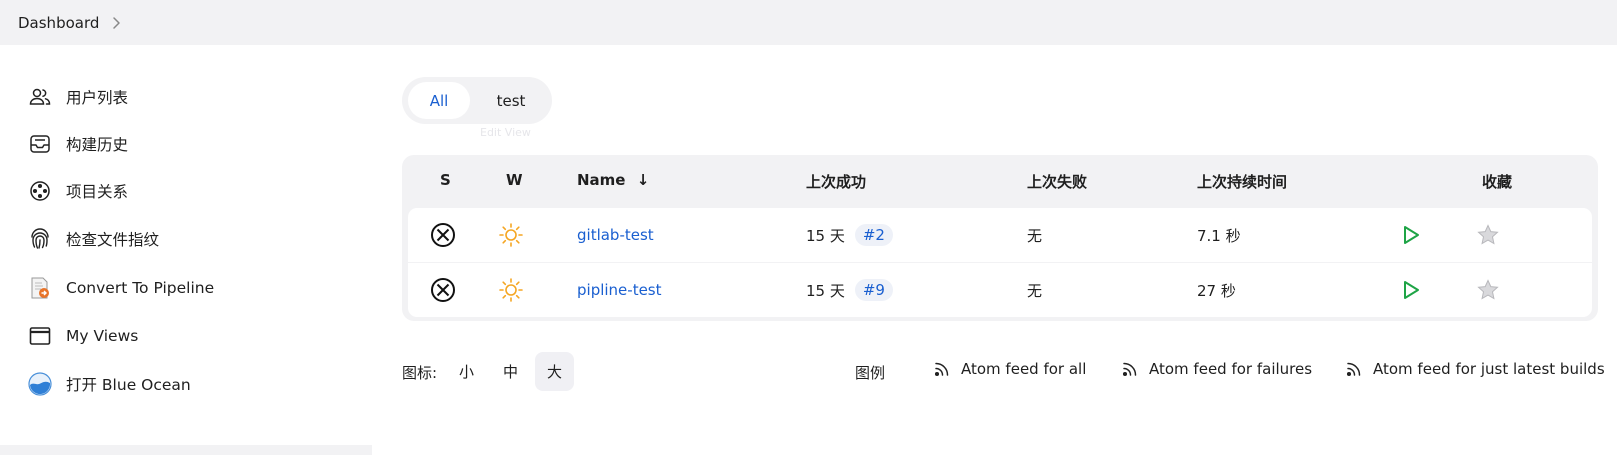  Describe the element at coordinates (1231, 369) in the screenshot. I see `atom-feed-failures-label: Atom feed for failures` at that location.